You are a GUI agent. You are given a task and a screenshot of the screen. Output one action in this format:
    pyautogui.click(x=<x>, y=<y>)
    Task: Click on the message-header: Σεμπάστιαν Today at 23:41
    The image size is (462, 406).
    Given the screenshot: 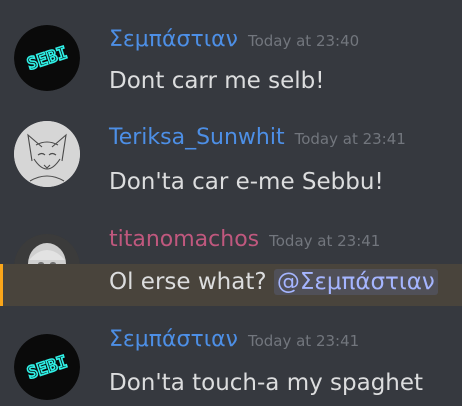 What is the action you would take?
    pyautogui.click(x=234, y=339)
    